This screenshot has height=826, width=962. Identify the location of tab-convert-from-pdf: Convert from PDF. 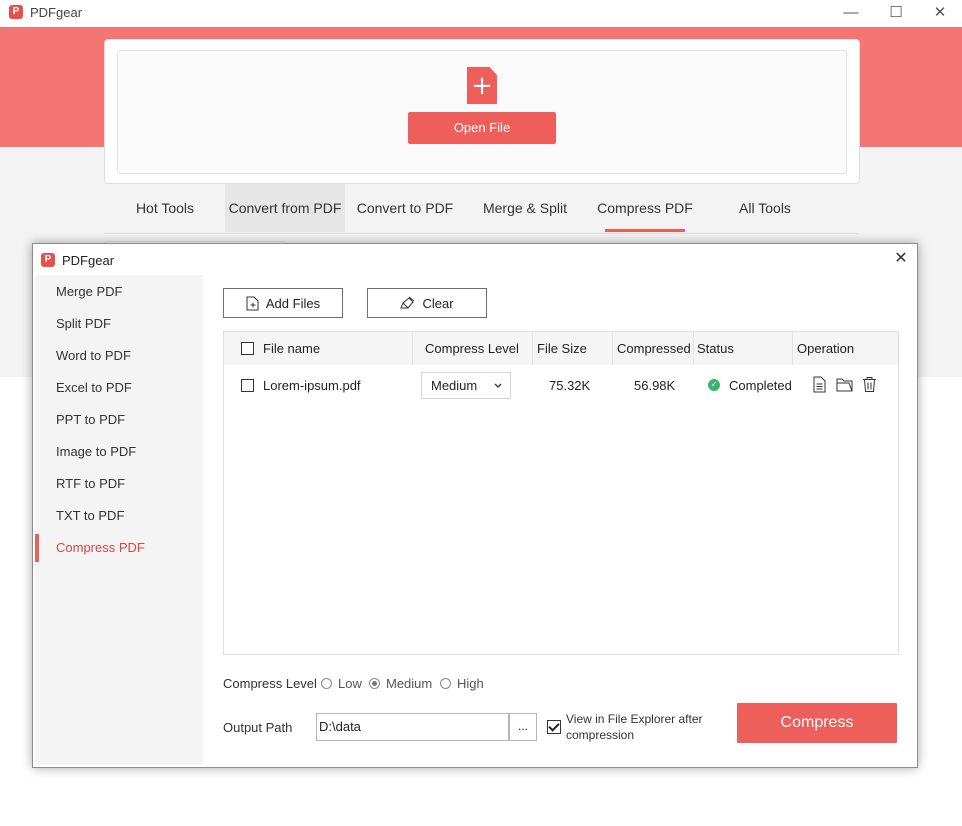
(285, 208).